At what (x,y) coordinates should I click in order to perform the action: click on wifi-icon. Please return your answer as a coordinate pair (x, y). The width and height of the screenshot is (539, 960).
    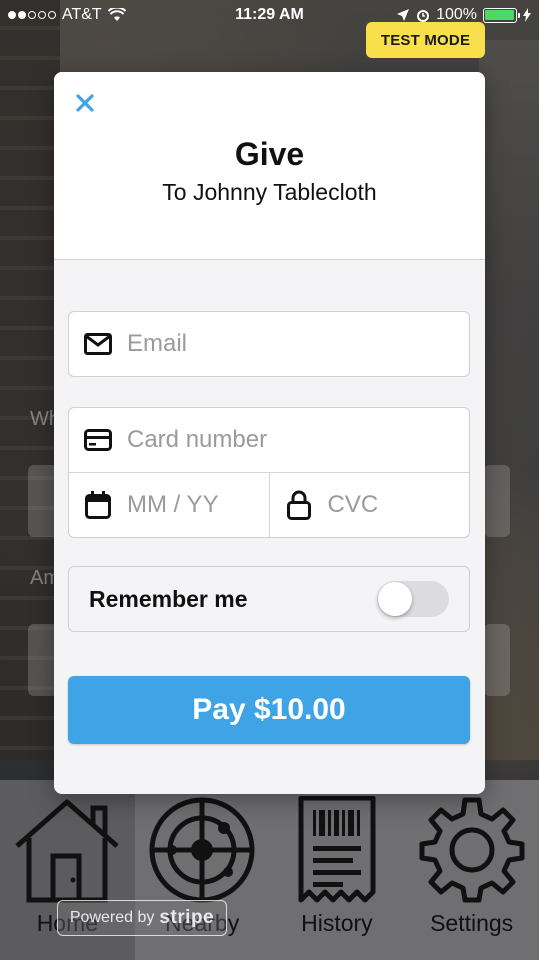
    Looking at the image, I should click on (116, 14).